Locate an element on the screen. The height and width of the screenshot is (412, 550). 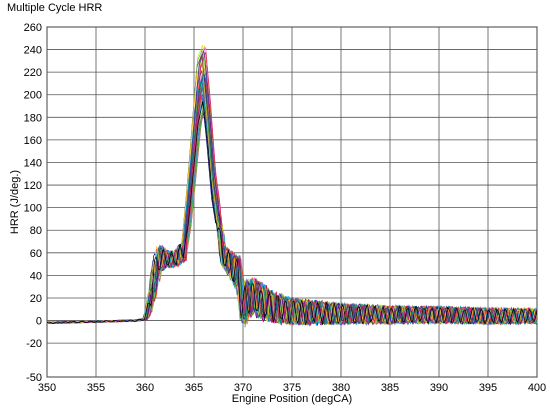
y-tick-label: 120 is located at coordinates (33, 186).